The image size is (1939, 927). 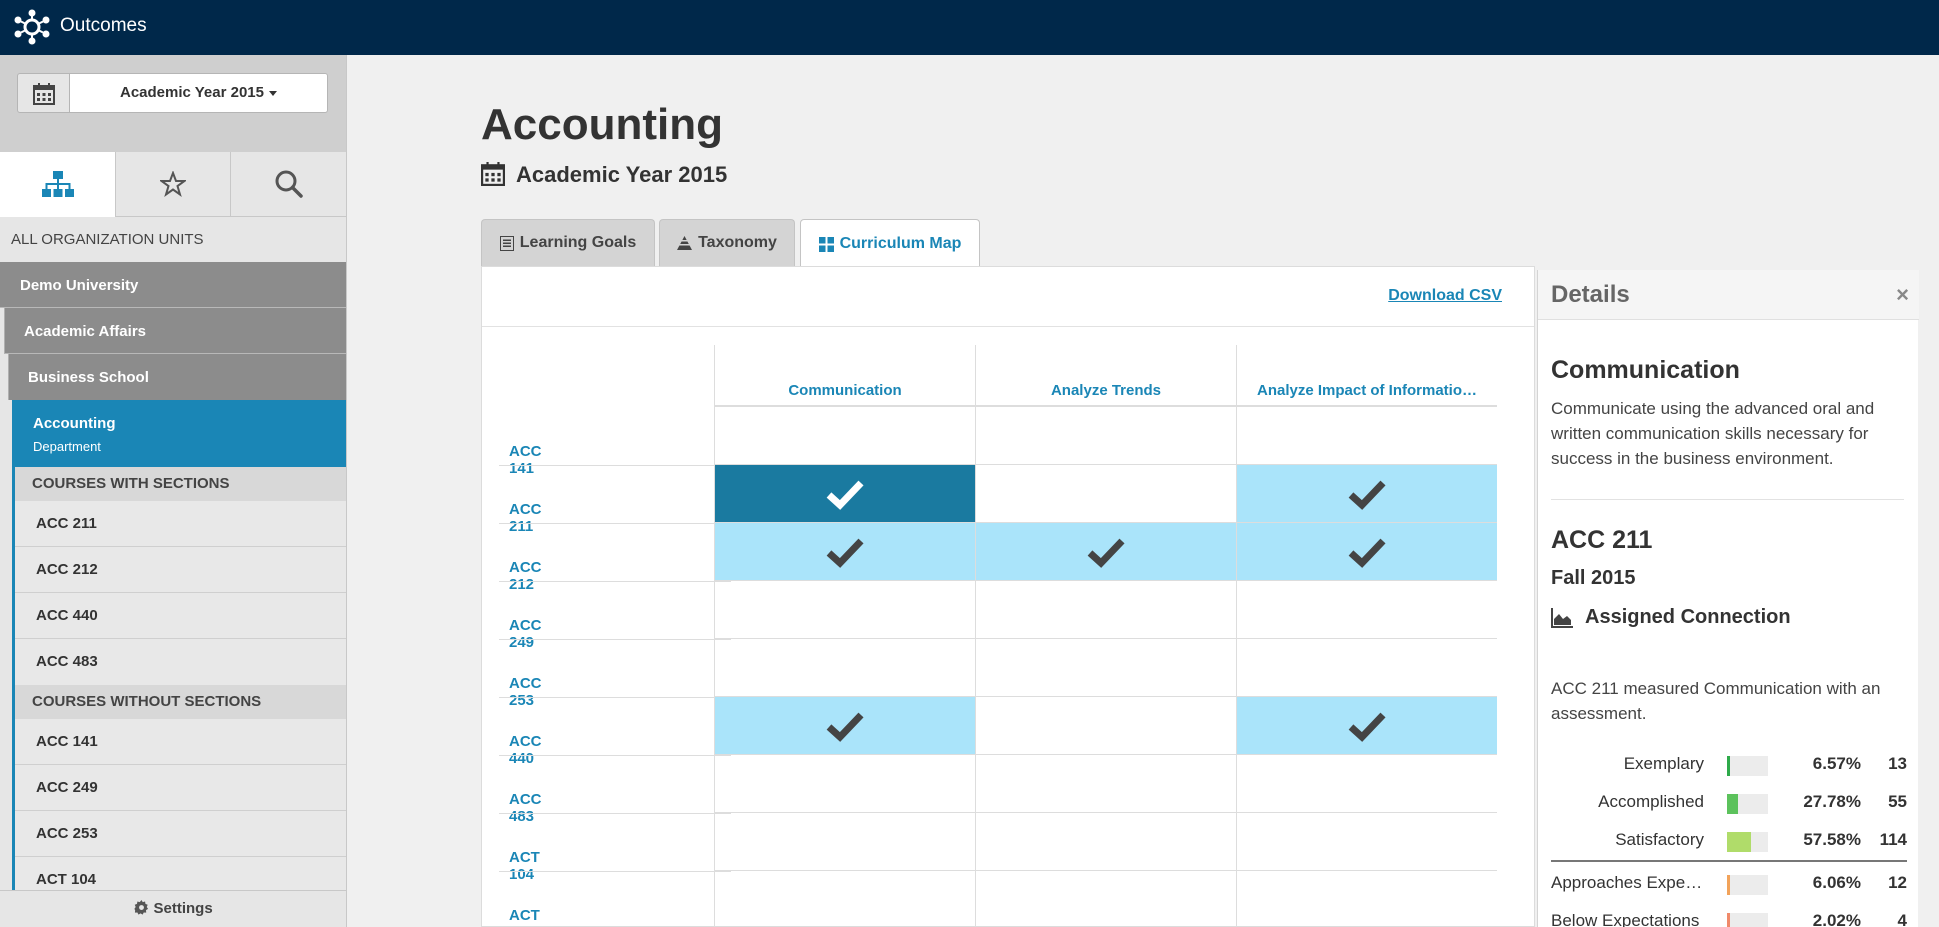 I want to click on download-csv-link: Download CSV, so click(x=1445, y=296).